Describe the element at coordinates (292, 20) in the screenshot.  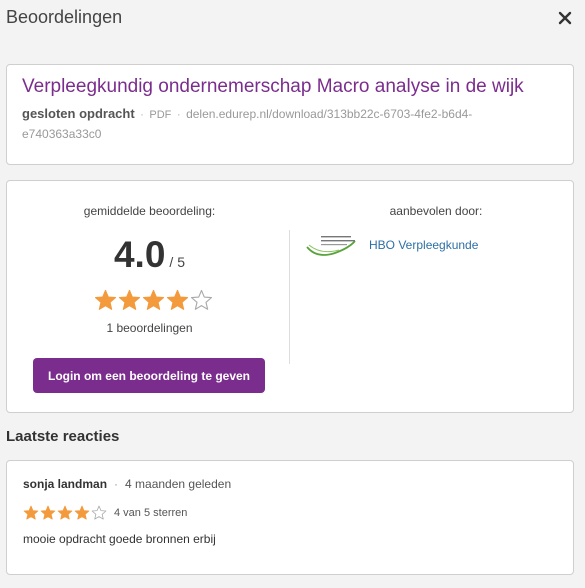
I see `modal-header: Beoordelingen` at that location.